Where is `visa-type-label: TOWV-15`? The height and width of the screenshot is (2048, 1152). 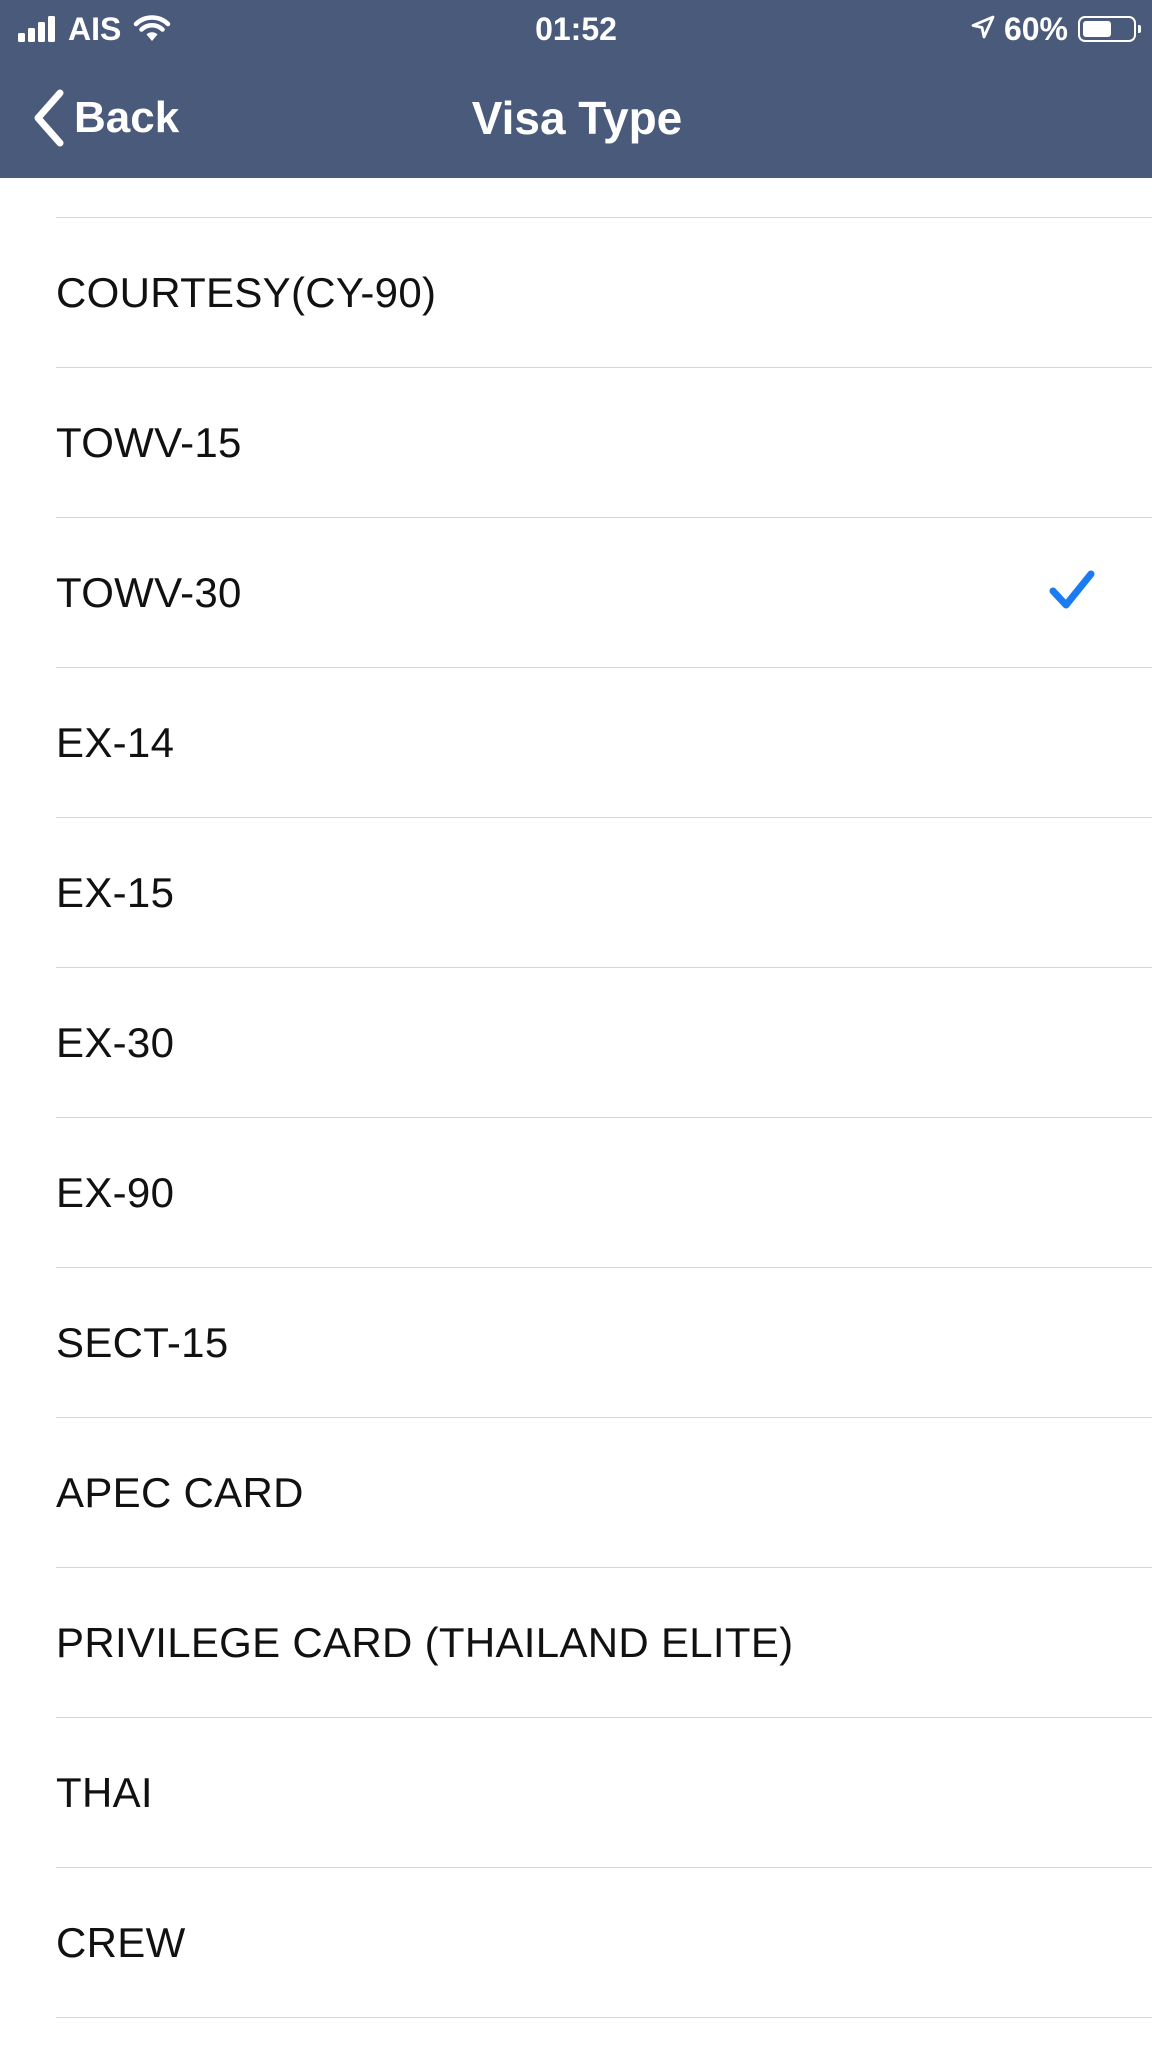
visa-type-label: TOWV-15 is located at coordinates (149, 442).